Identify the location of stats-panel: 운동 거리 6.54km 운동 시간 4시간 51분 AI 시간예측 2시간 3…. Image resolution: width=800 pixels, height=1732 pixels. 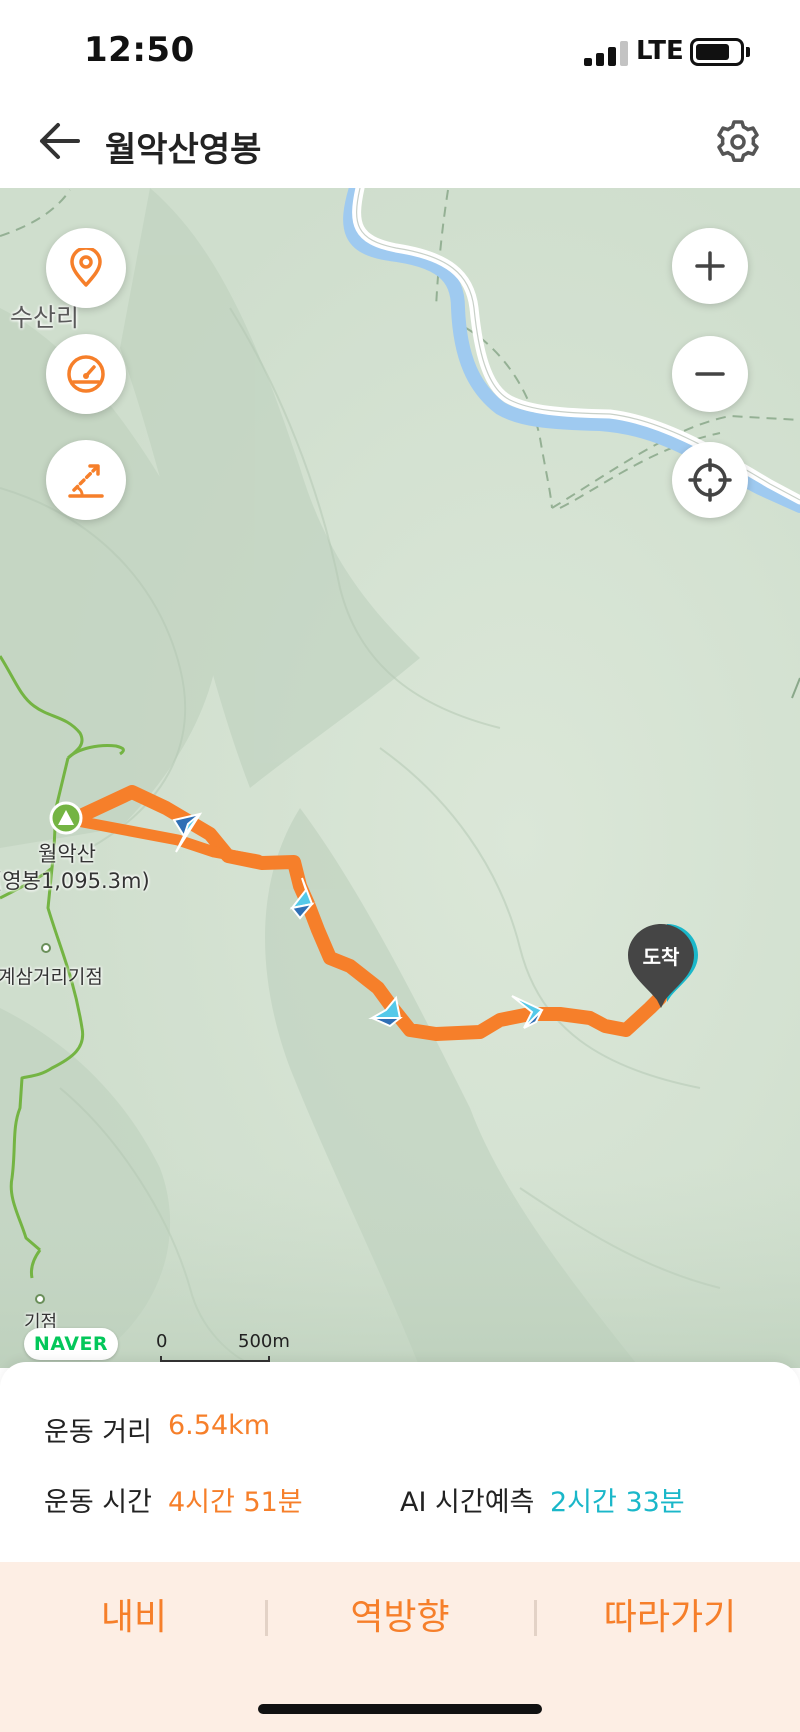
(400, 1462).